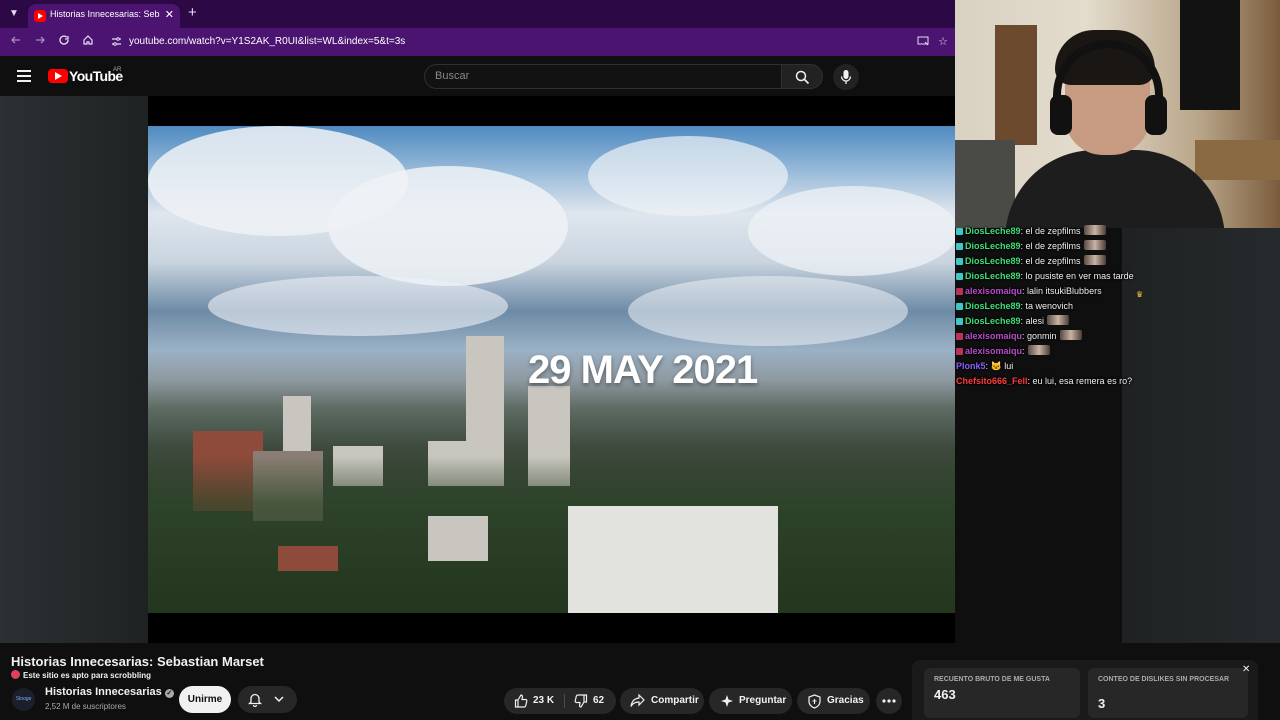 This screenshot has height=720, width=1280. I want to click on thumbs-down-icon, so click(581, 701).